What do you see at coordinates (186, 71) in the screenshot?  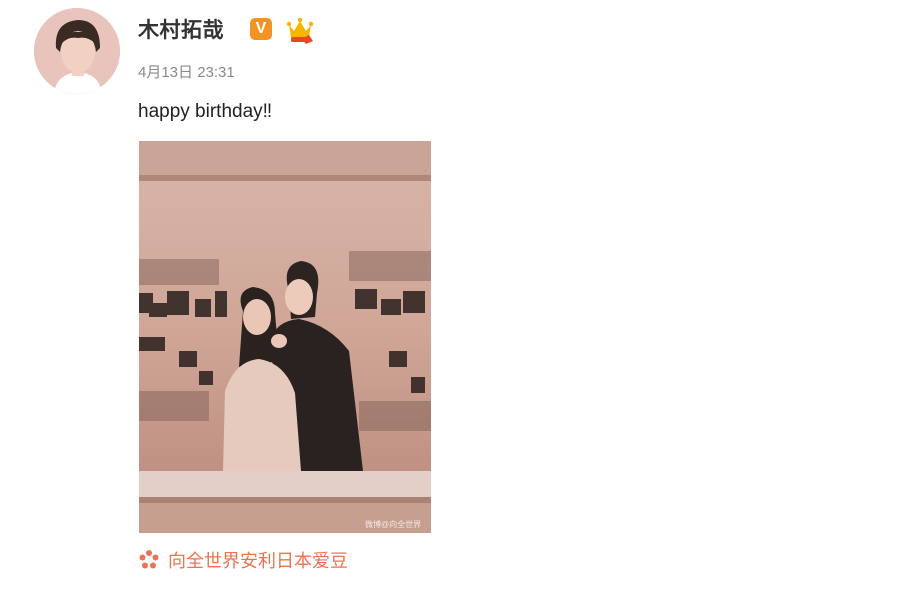 I see `post-timestamp: 4月13日 23:31` at bounding box center [186, 71].